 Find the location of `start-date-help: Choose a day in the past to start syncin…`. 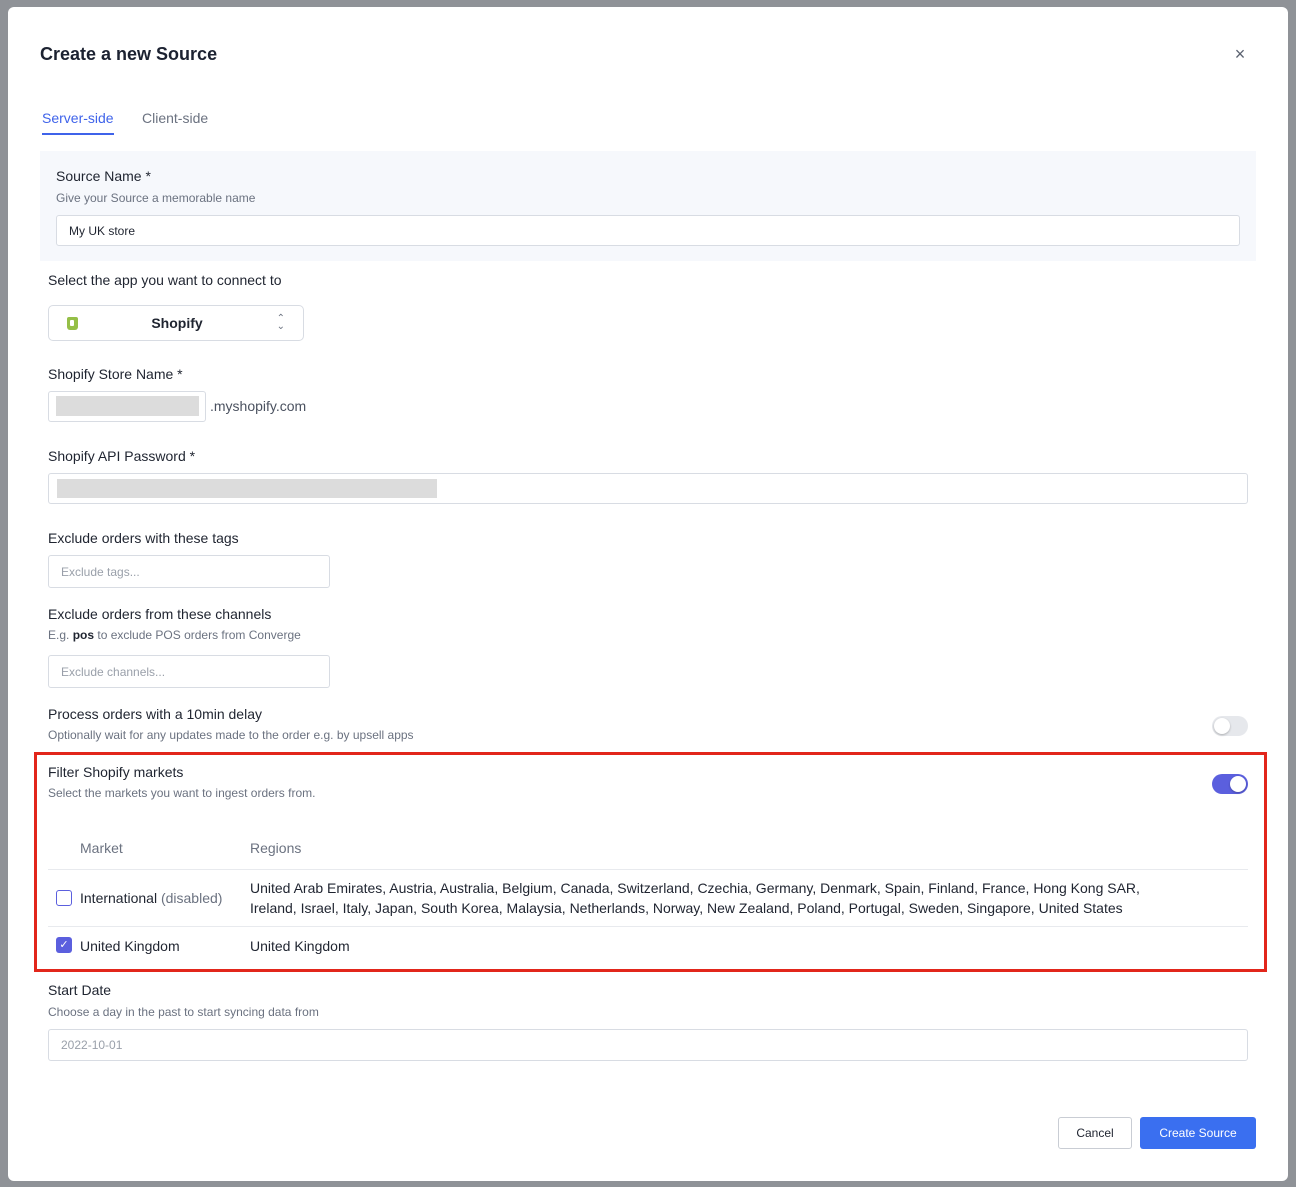

start-date-help: Choose a day in the past to start syncin… is located at coordinates (183, 1012).